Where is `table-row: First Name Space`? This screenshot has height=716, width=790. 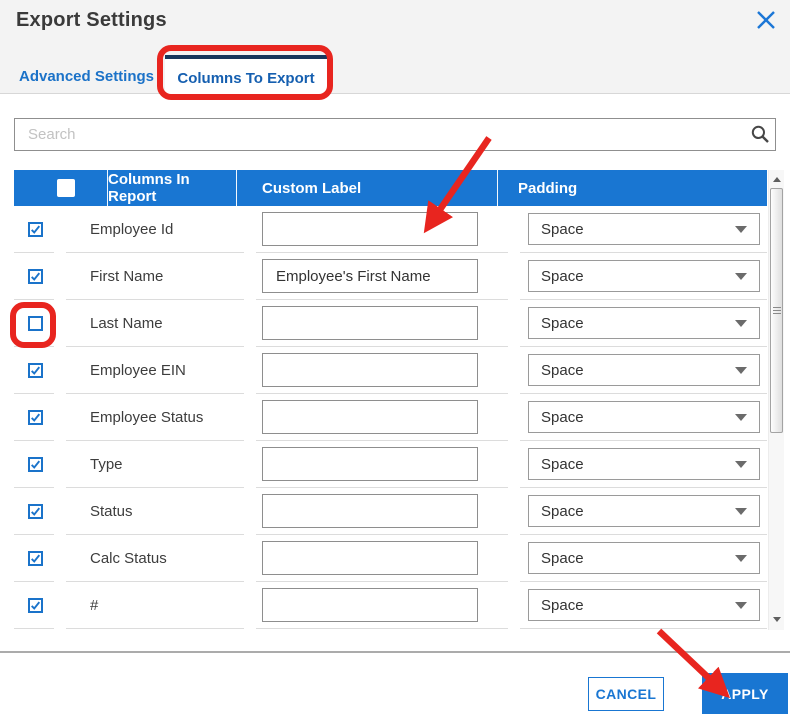
table-row: First Name Space is located at coordinates (390, 276).